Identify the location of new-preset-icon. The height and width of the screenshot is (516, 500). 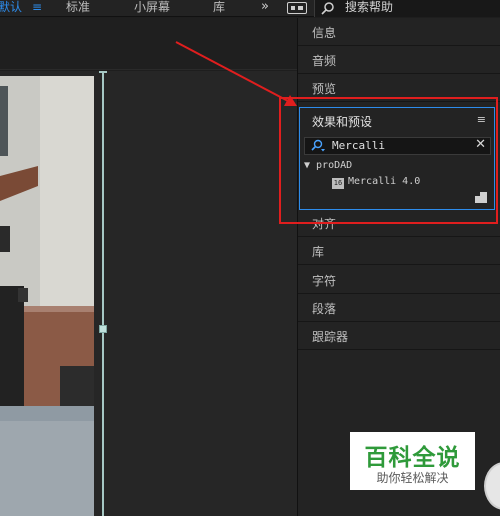
(481, 197).